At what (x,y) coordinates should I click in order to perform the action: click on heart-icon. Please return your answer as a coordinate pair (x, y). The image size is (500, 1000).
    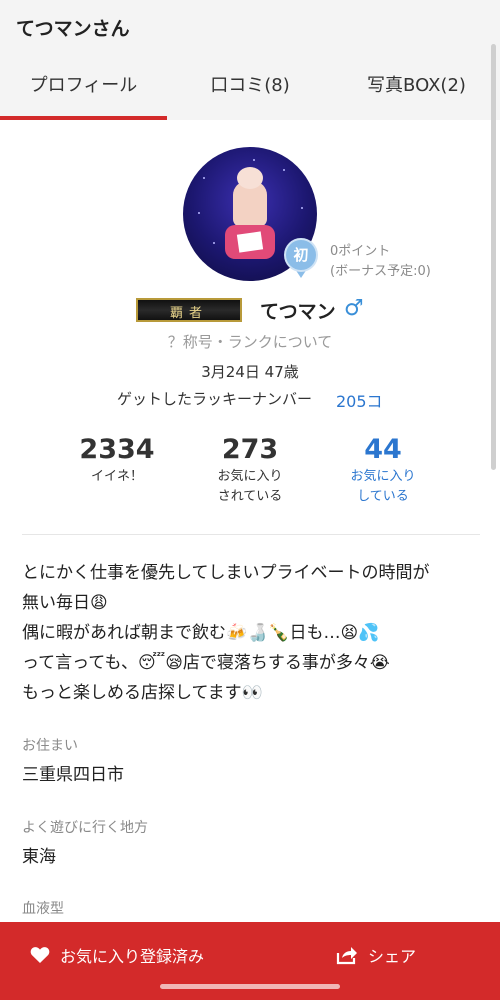
    Looking at the image, I should click on (40, 955).